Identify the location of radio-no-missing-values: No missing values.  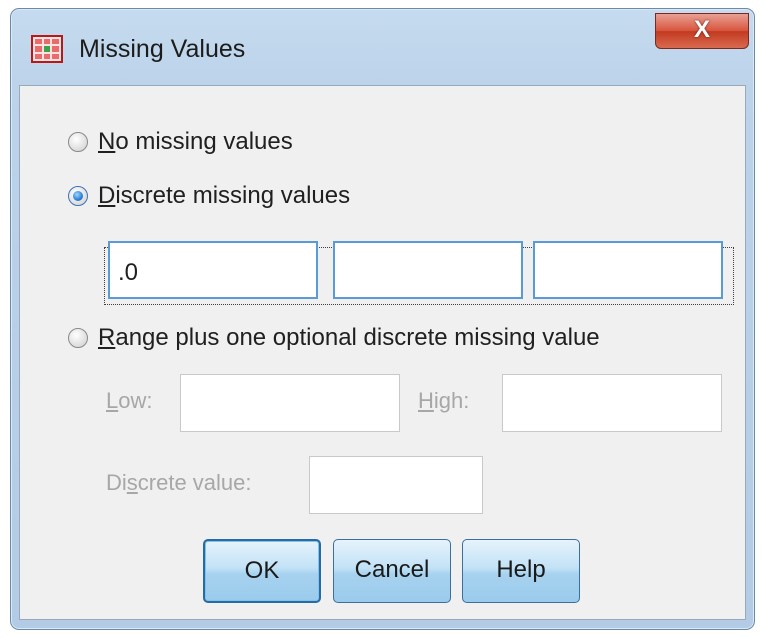
(180, 142).